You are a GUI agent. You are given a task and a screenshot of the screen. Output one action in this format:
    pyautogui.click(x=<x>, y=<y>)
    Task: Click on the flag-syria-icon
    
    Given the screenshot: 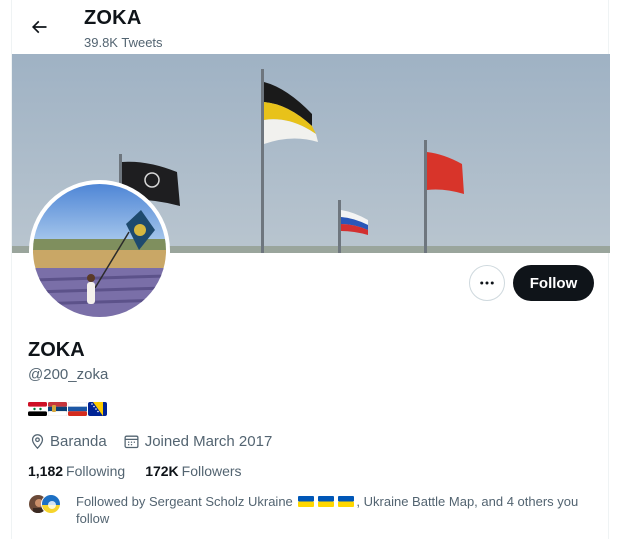 What is the action you would take?
    pyautogui.click(x=37, y=409)
    